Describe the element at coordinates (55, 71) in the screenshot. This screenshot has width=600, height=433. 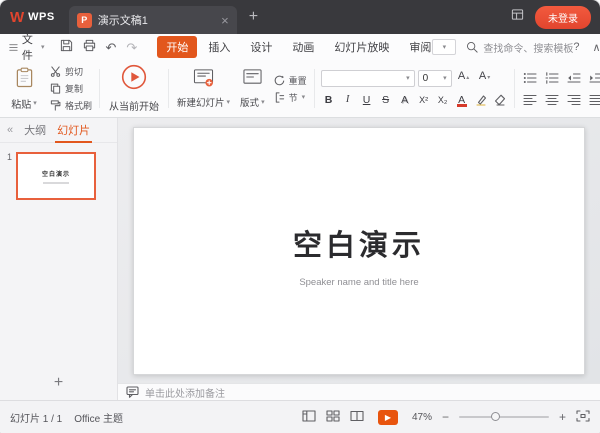
I see `scissors-icon` at that location.